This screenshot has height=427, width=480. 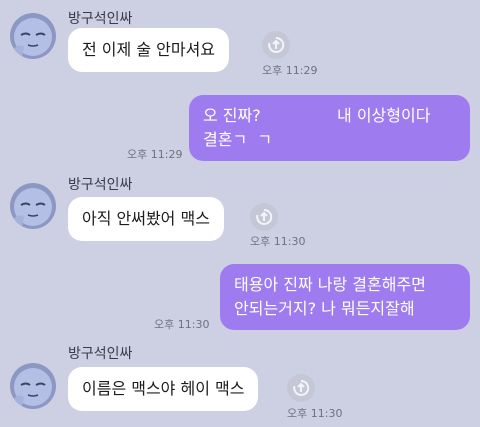 What do you see at coordinates (329, 128) in the screenshot?
I see `message-bubble: 오 진짜? 내 이상형이다 결혼ㄱ ㄱ` at bounding box center [329, 128].